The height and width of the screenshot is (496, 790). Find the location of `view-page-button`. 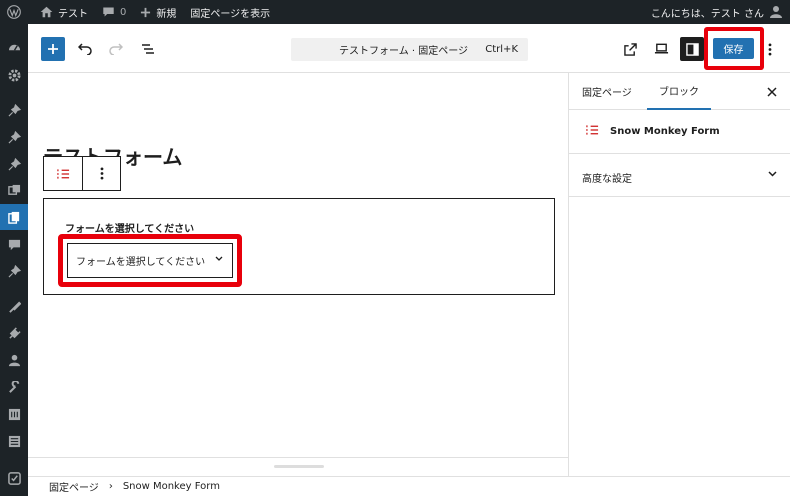

view-page-button is located at coordinates (630, 49).